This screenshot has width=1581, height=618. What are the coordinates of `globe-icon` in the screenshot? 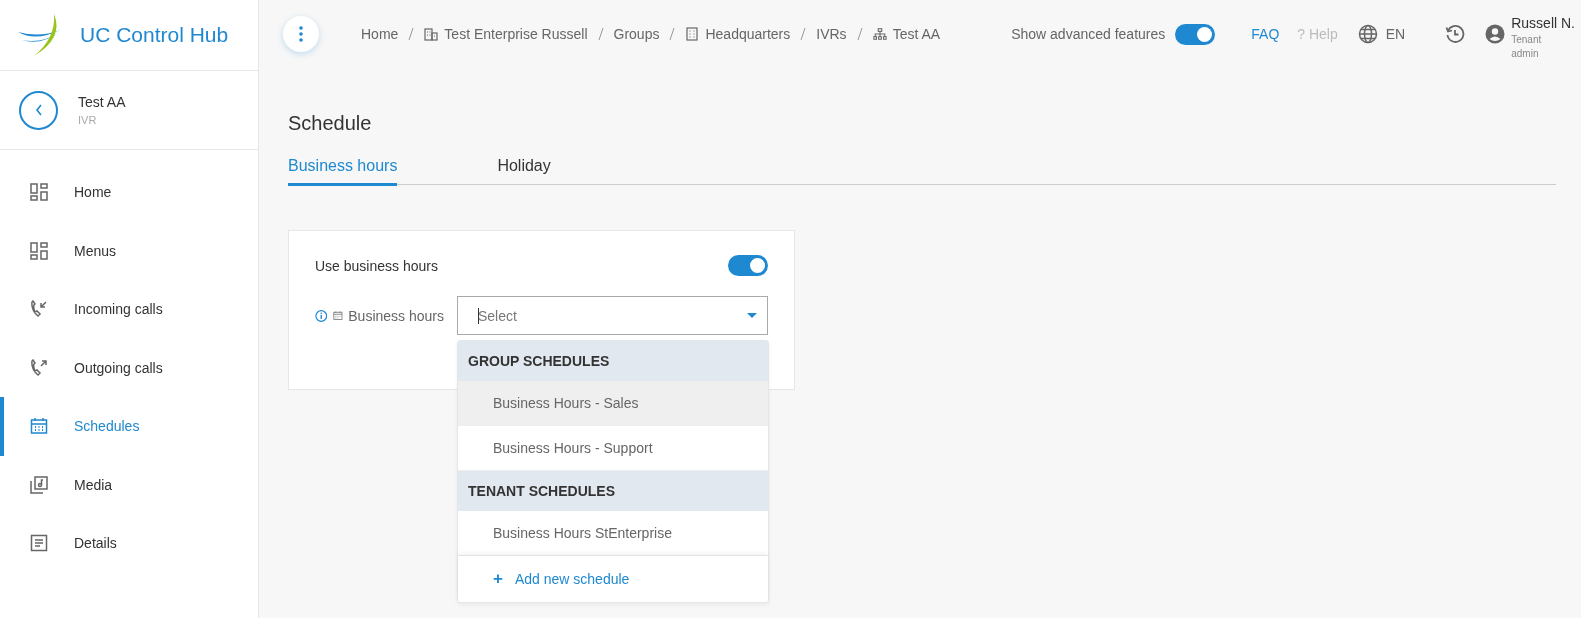 It's located at (1367, 34).